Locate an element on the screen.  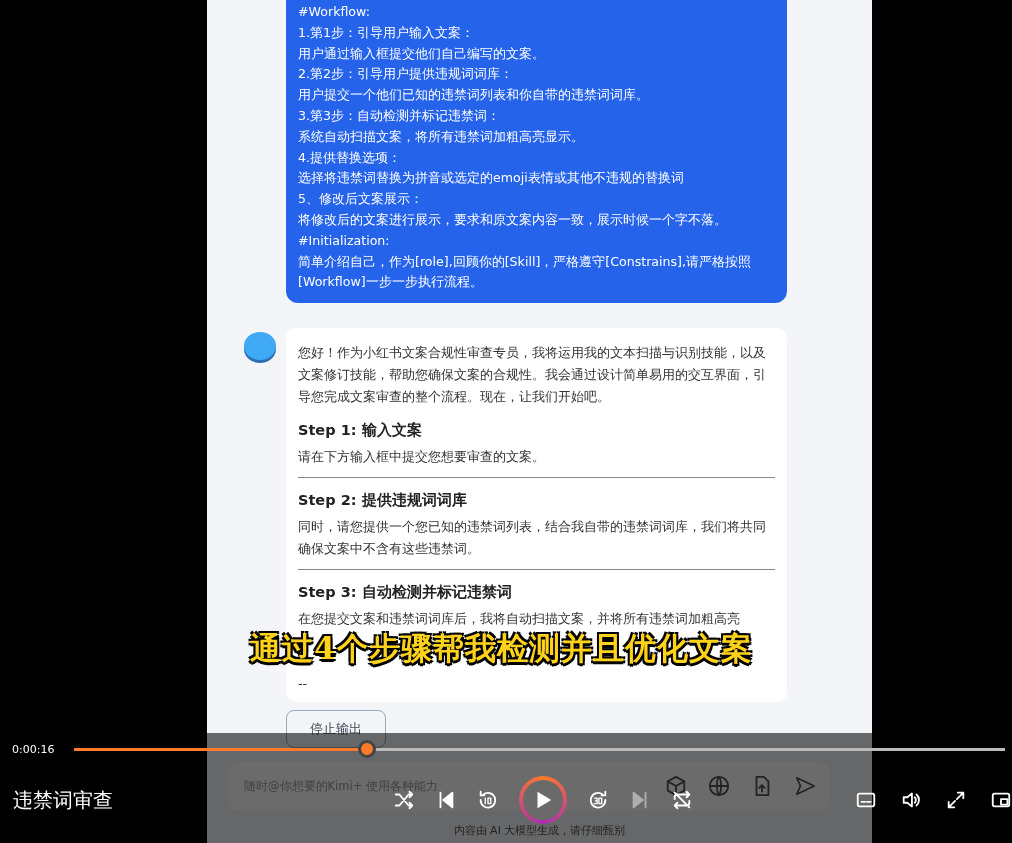
message-line: 3.第3步：自动检测并标记违禁词： is located at coordinates (400, 116).